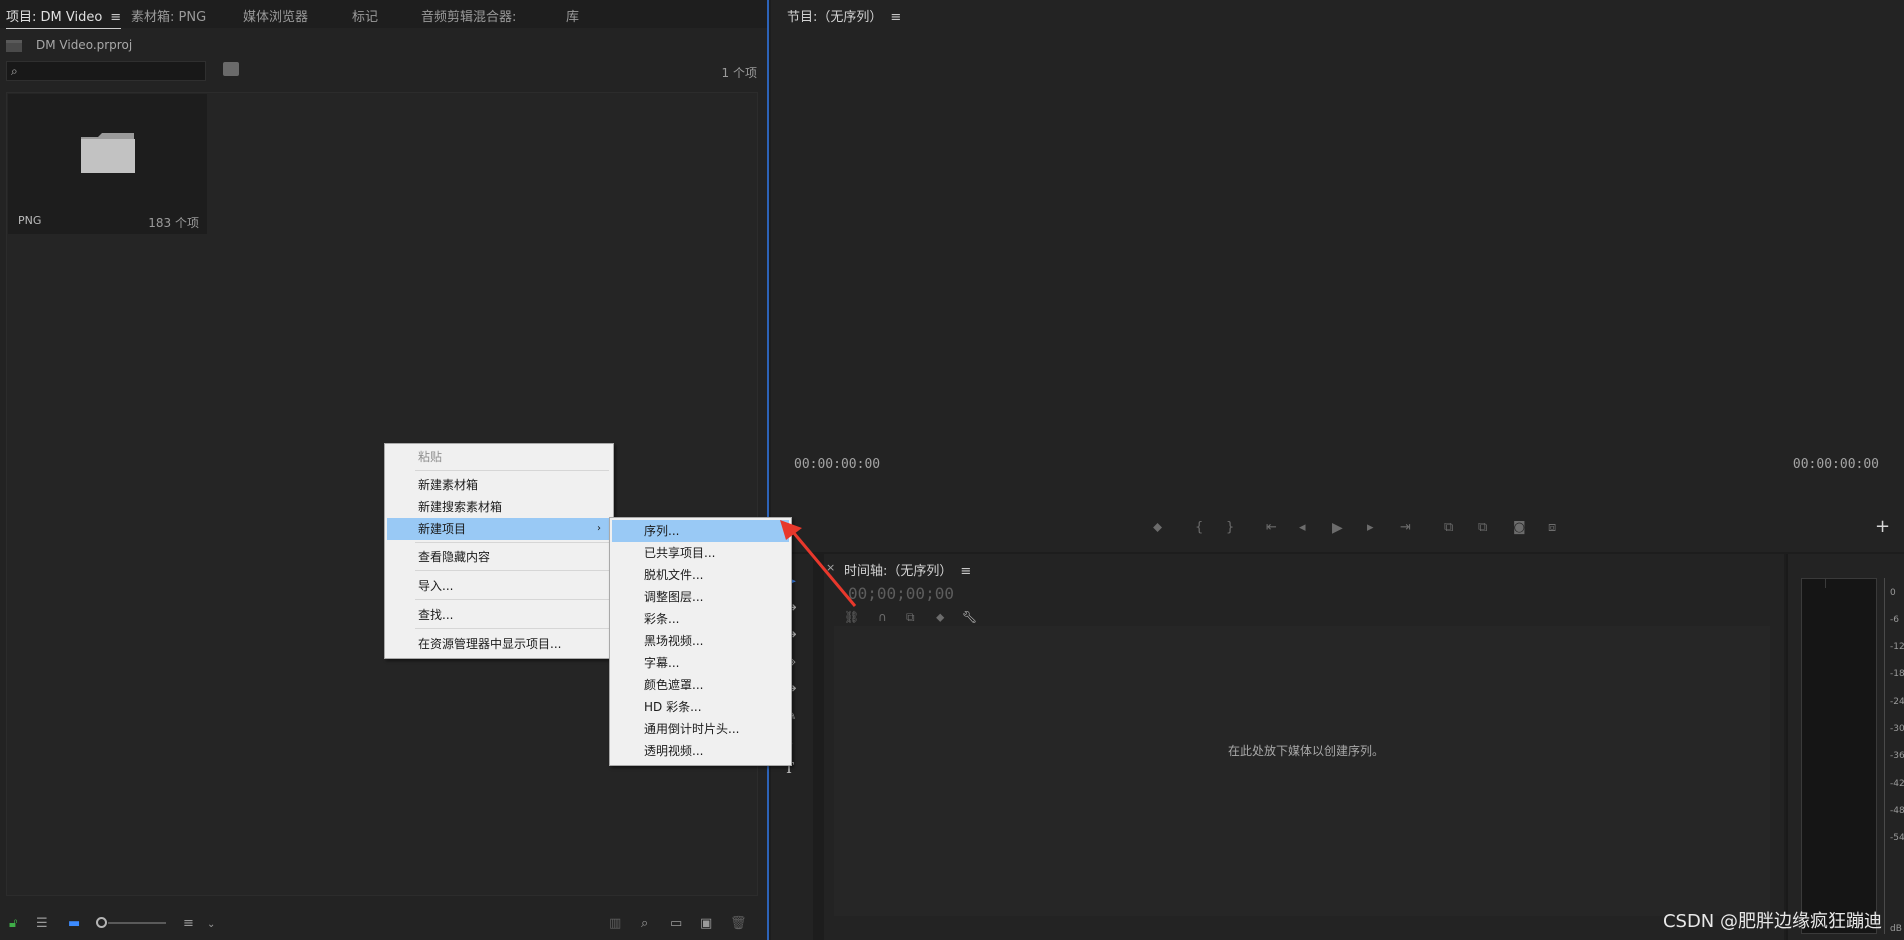 This screenshot has height=940, width=1904. What do you see at coordinates (1370, 527) in the screenshot?
I see `step-forward-icon: ▸` at bounding box center [1370, 527].